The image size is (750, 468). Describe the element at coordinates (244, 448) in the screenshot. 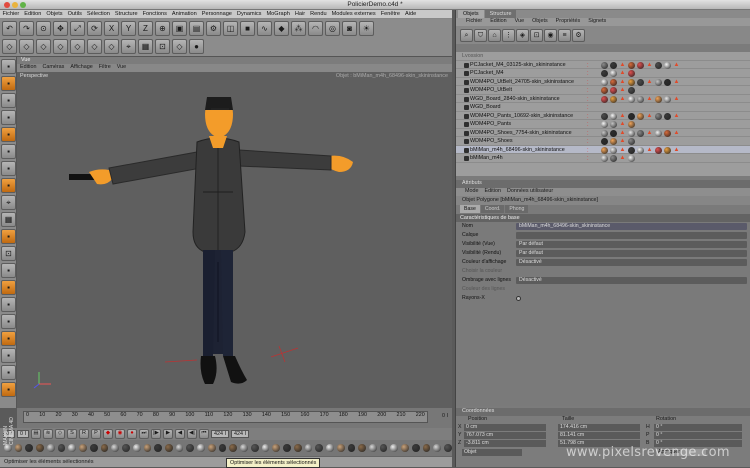

I see `material-23-icon` at that location.